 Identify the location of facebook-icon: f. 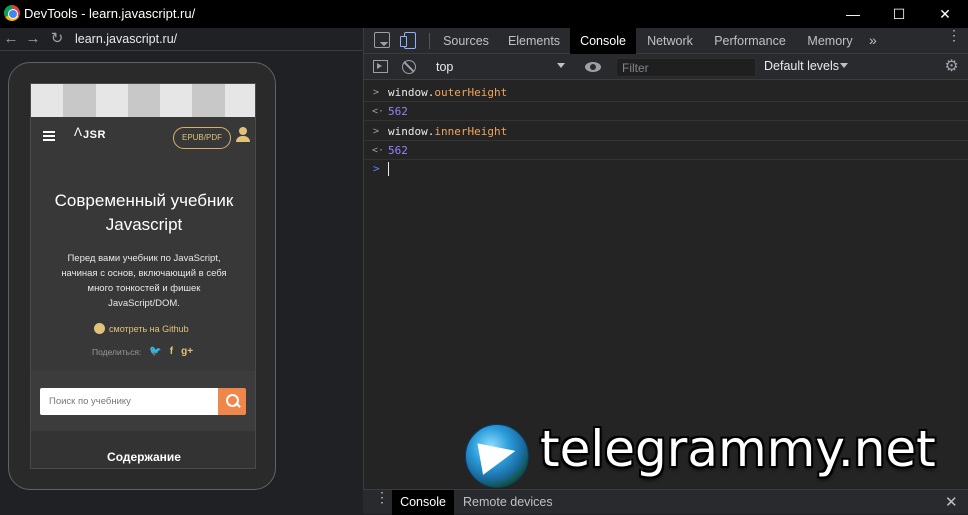
(171, 351).